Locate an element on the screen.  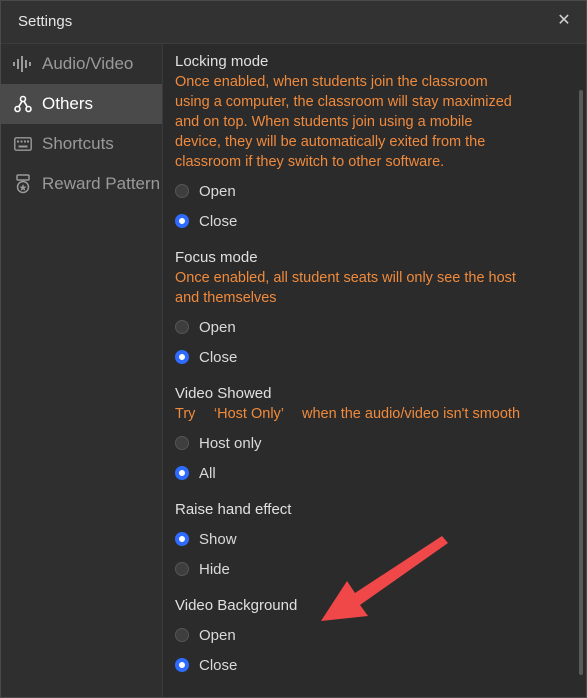
video-showed-title: Video Showed is located at coordinates (223, 393).